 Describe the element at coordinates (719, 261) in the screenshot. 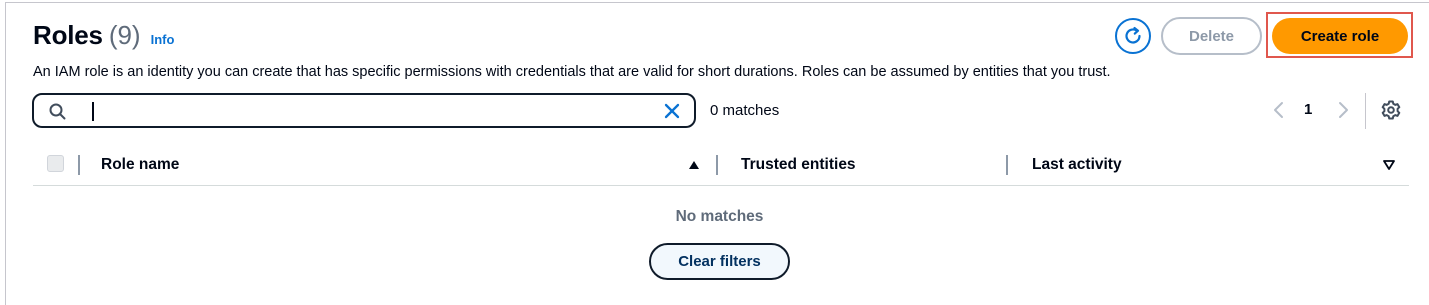

I see `clear-filters-button: Clear filters` at that location.